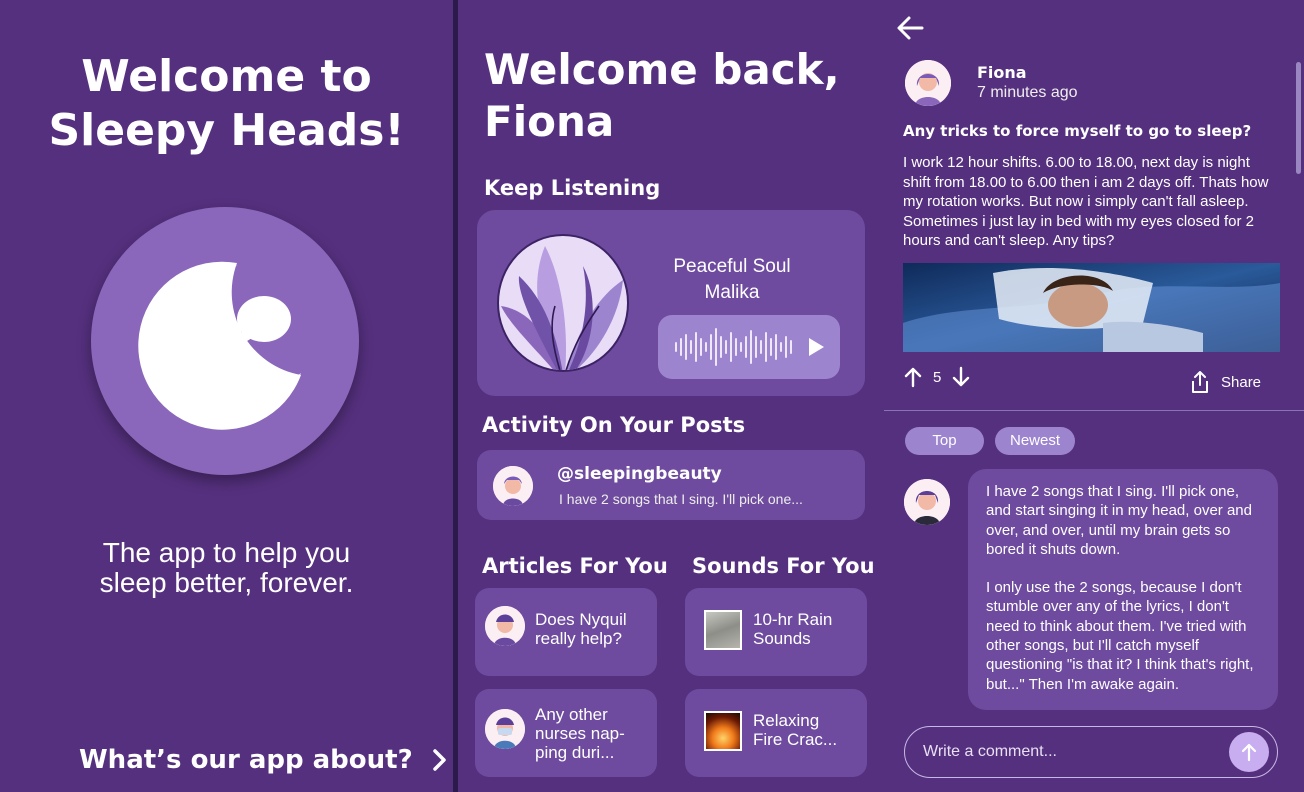 The image size is (1304, 792). Describe the element at coordinates (961, 377) in the screenshot. I see `downvote-icon` at that location.